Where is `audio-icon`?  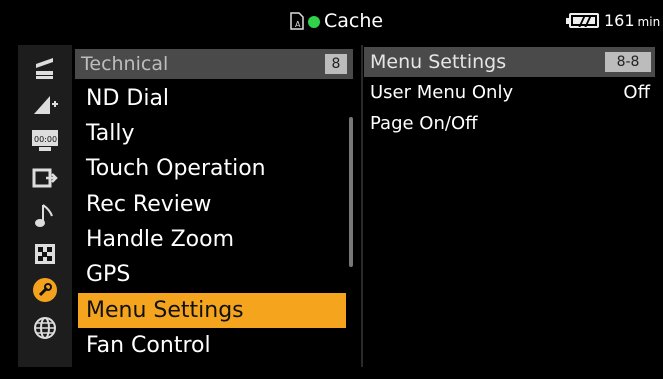 audio-icon is located at coordinates (45, 216).